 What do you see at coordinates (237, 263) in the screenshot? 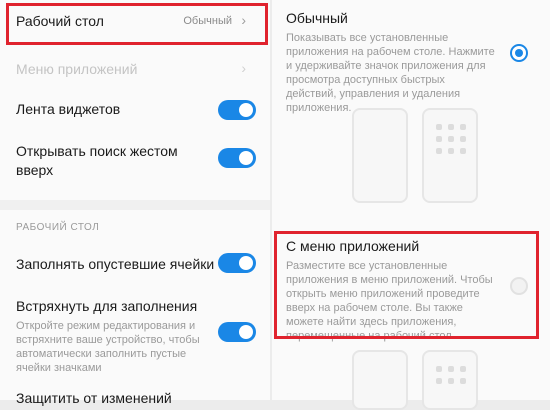
I see `fill-cells-toggle` at bounding box center [237, 263].